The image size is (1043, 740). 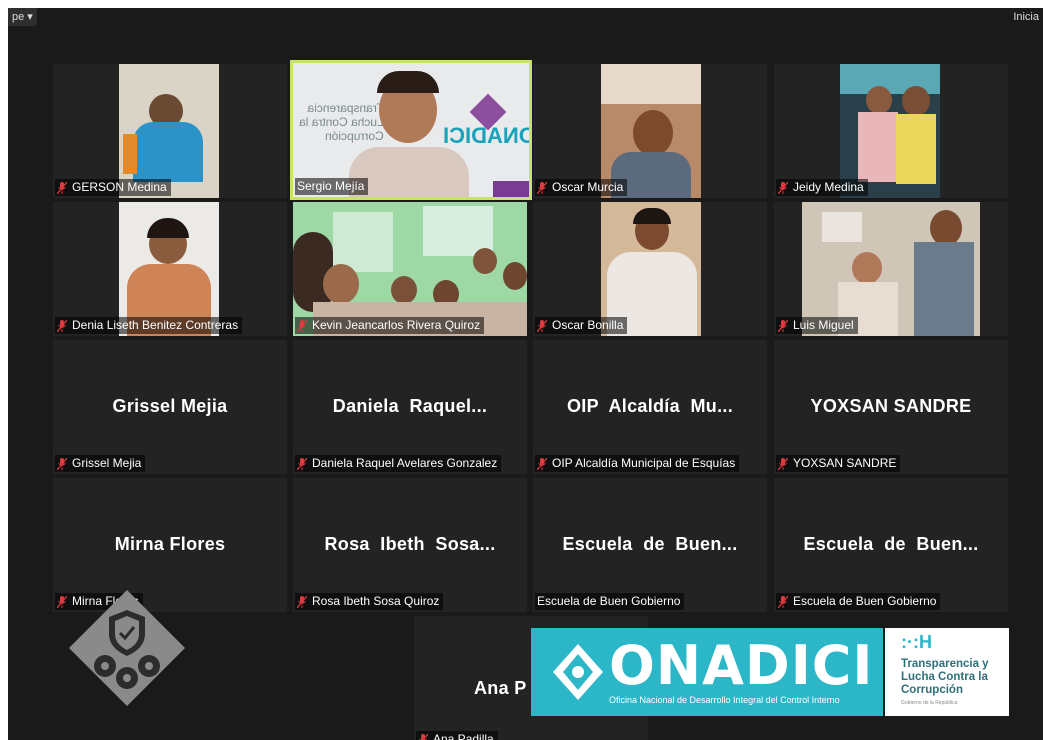 I want to click on participant-name-label: Kevin Jeancarlos Rivera Quiroz, so click(x=390, y=325).